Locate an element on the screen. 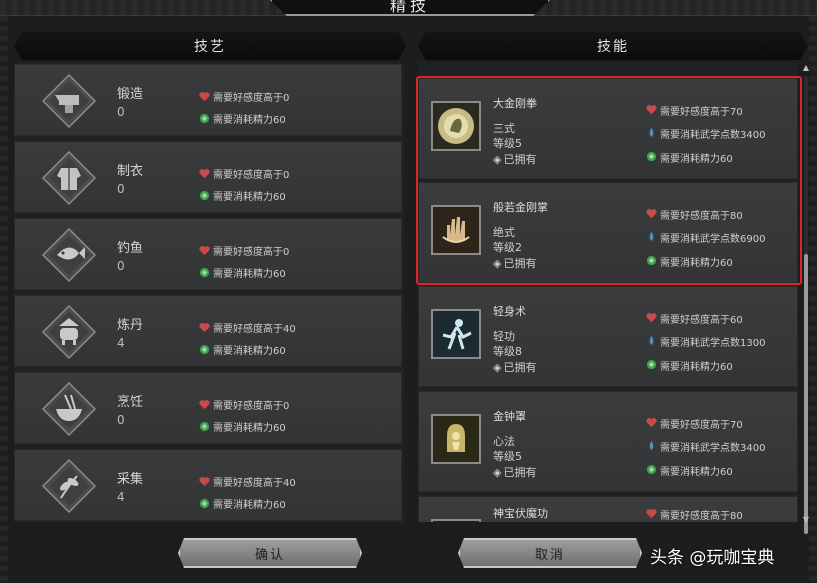  cancel-button: 取消 is located at coordinates (550, 553).